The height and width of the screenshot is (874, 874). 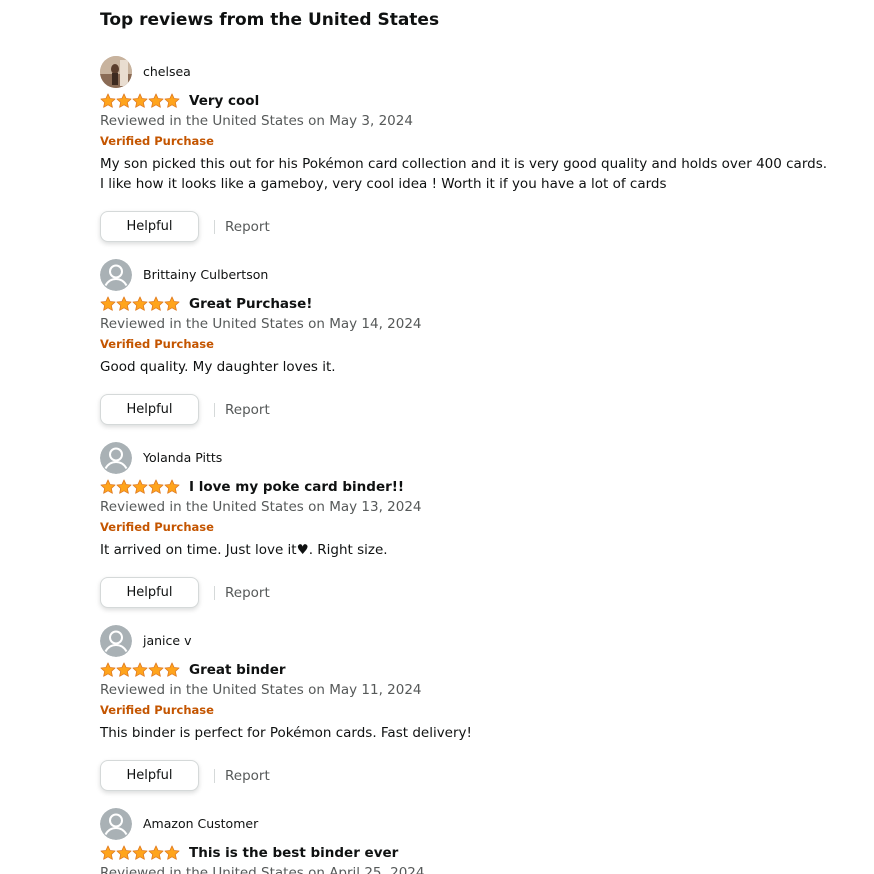 I want to click on rating-row: Very cool, so click(x=179, y=101).